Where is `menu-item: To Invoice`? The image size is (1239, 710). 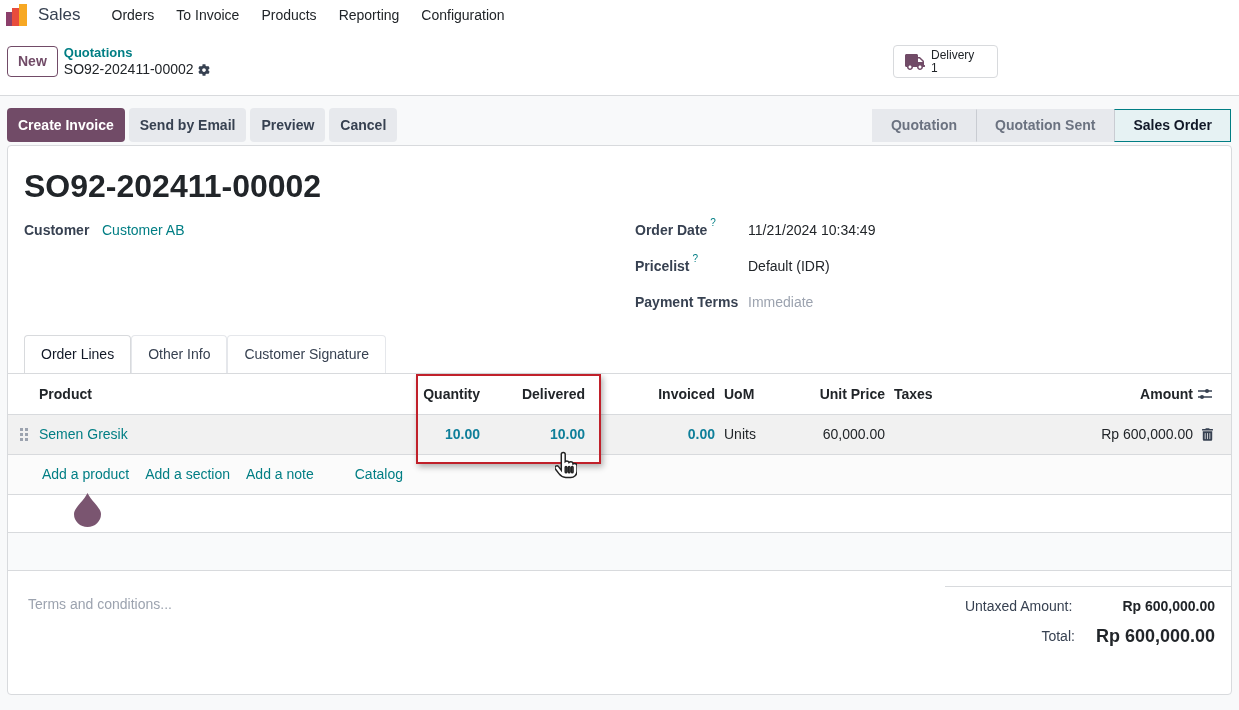
menu-item: To Invoice is located at coordinates (208, 15).